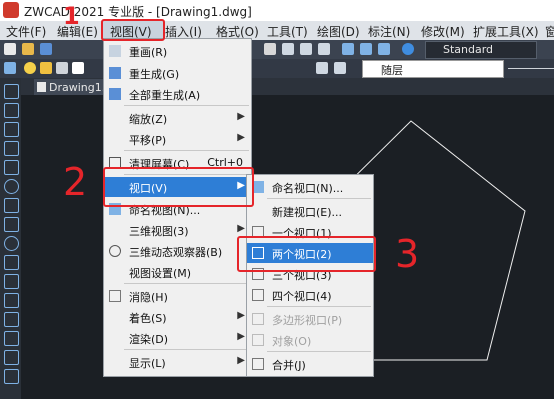 The image size is (554, 399). I want to click on view-menu-label: 缩放(Z), so click(148, 119).